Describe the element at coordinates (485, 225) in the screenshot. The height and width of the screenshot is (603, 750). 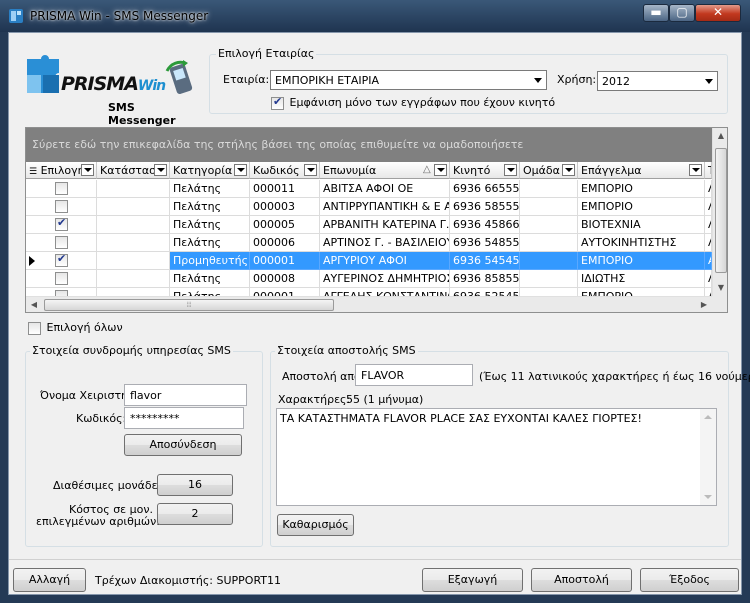
I see `cell-mobile: 6936 458666` at that location.